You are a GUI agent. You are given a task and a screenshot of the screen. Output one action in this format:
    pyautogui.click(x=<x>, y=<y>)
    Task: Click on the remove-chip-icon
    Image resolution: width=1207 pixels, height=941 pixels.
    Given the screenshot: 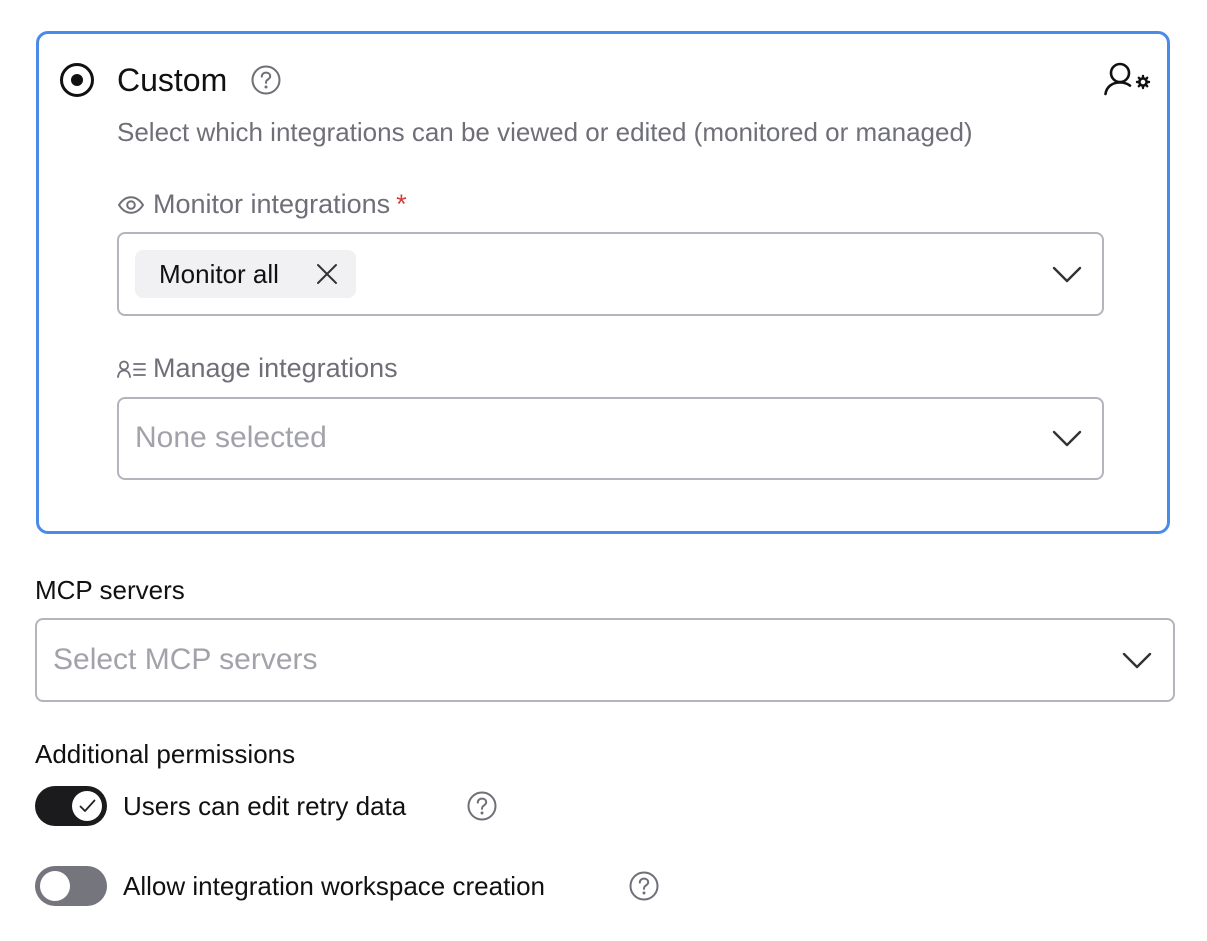 What is the action you would take?
    pyautogui.click(x=327, y=274)
    